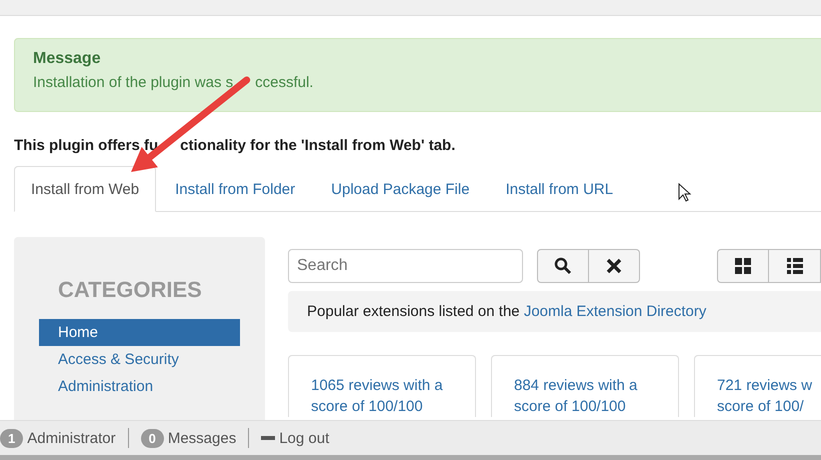 This screenshot has width=821, height=460. Describe the element at coordinates (139, 332) in the screenshot. I see `category-item: Home` at that location.